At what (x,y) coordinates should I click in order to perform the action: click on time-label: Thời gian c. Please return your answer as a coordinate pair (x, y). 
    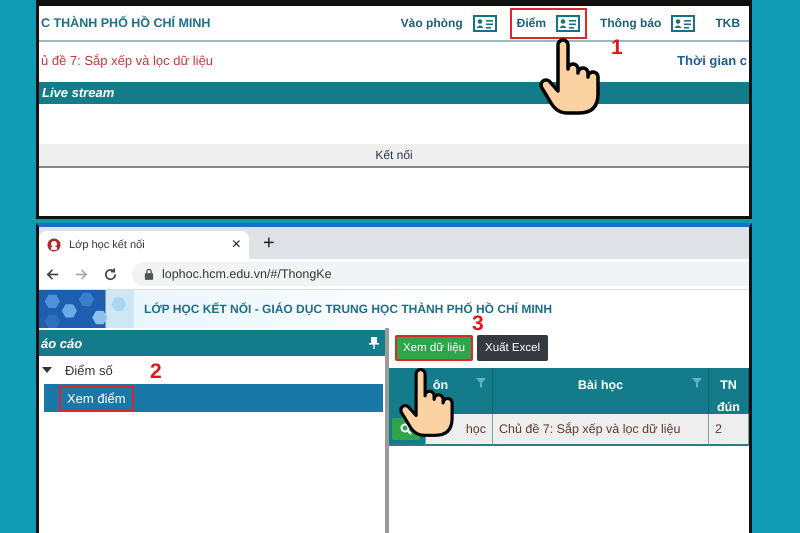
    Looking at the image, I should click on (712, 60).